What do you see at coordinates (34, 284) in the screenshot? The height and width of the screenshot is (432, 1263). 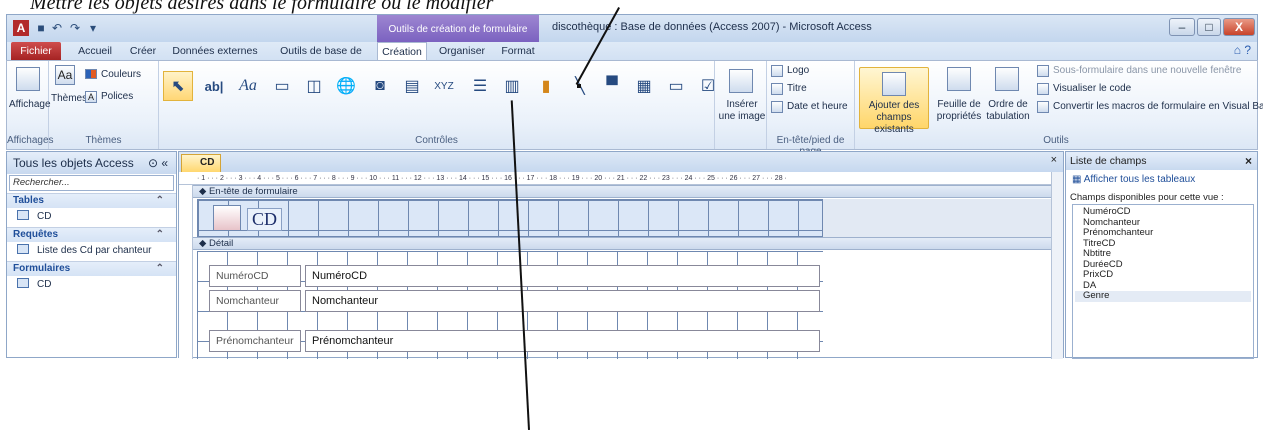 I see `nav-item-form-cd: CD` at bounding box center [34, 284].